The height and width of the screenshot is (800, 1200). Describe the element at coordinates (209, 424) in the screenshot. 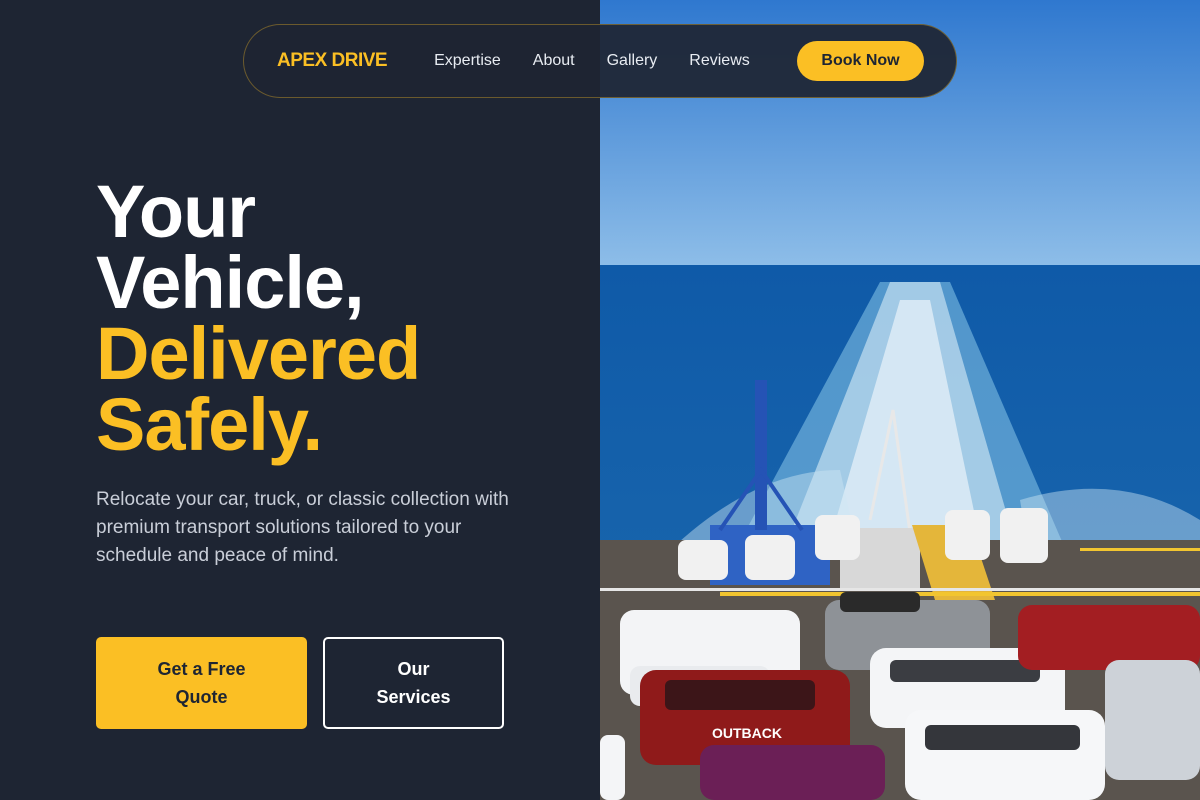

I see `headline-line-4: Safely.` at that location.